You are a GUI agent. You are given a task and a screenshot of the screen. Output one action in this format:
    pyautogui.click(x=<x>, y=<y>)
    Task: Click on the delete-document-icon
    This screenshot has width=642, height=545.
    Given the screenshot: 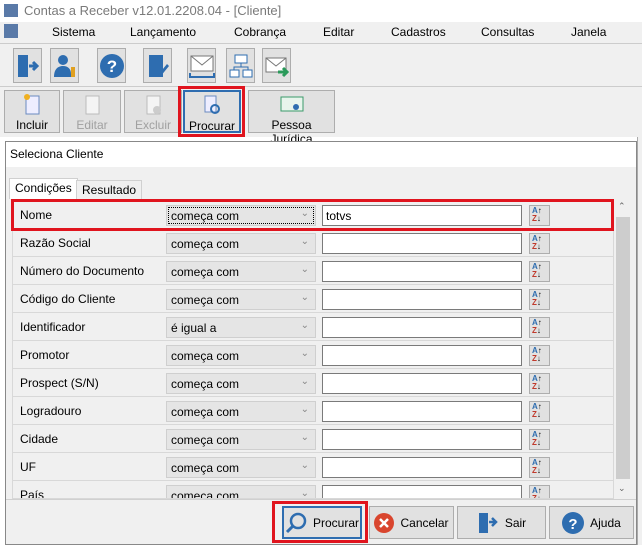 What is the action you would take?
    pyautogui.click(x=153, y=105)
    